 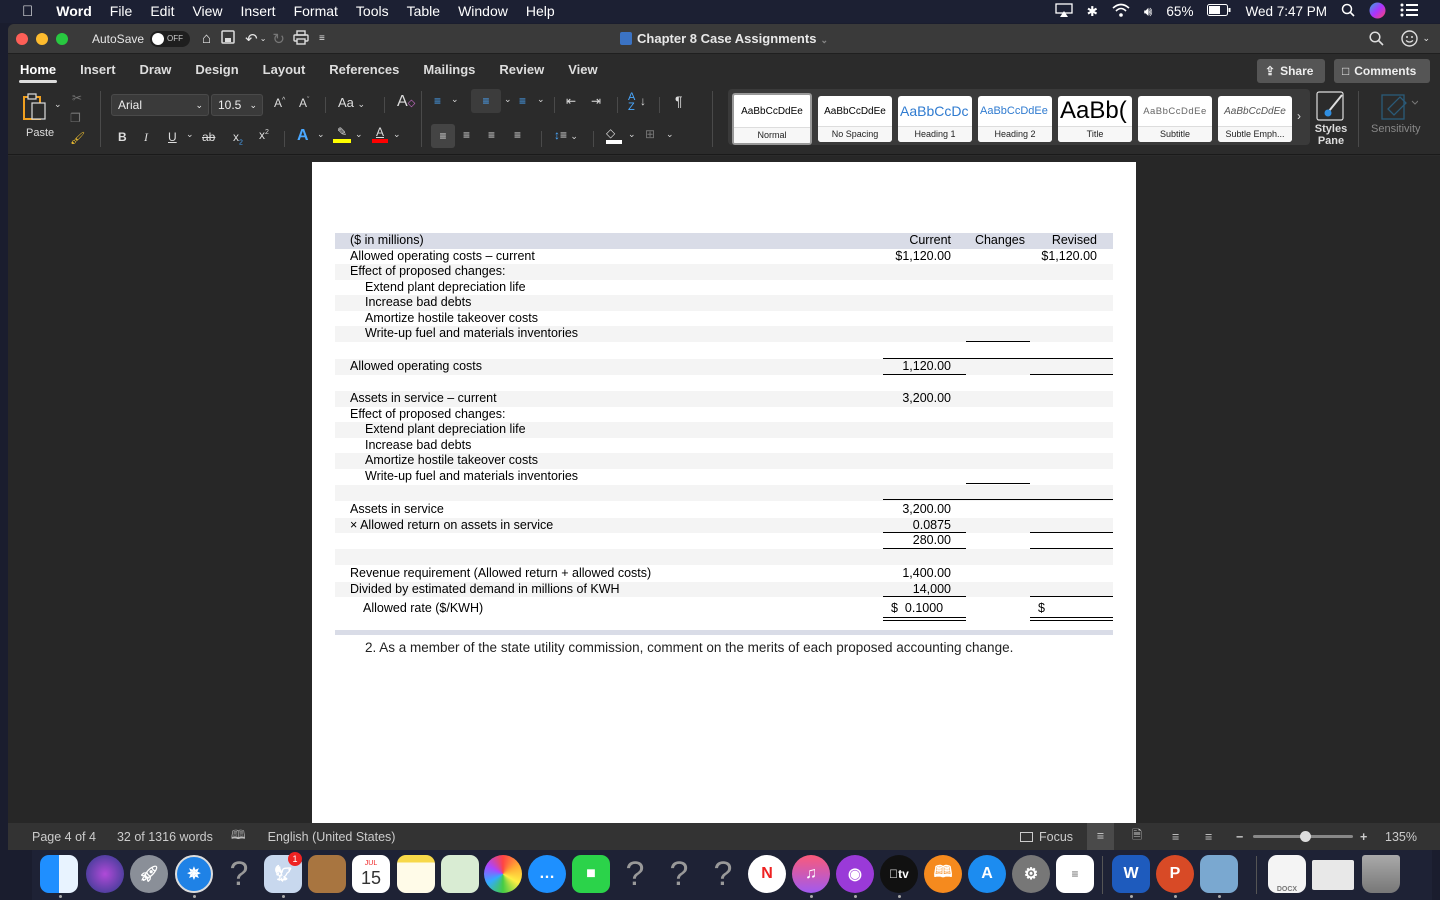 I want to click on shading-dropdown-icon: ⌄, so click(x=632, y=134).